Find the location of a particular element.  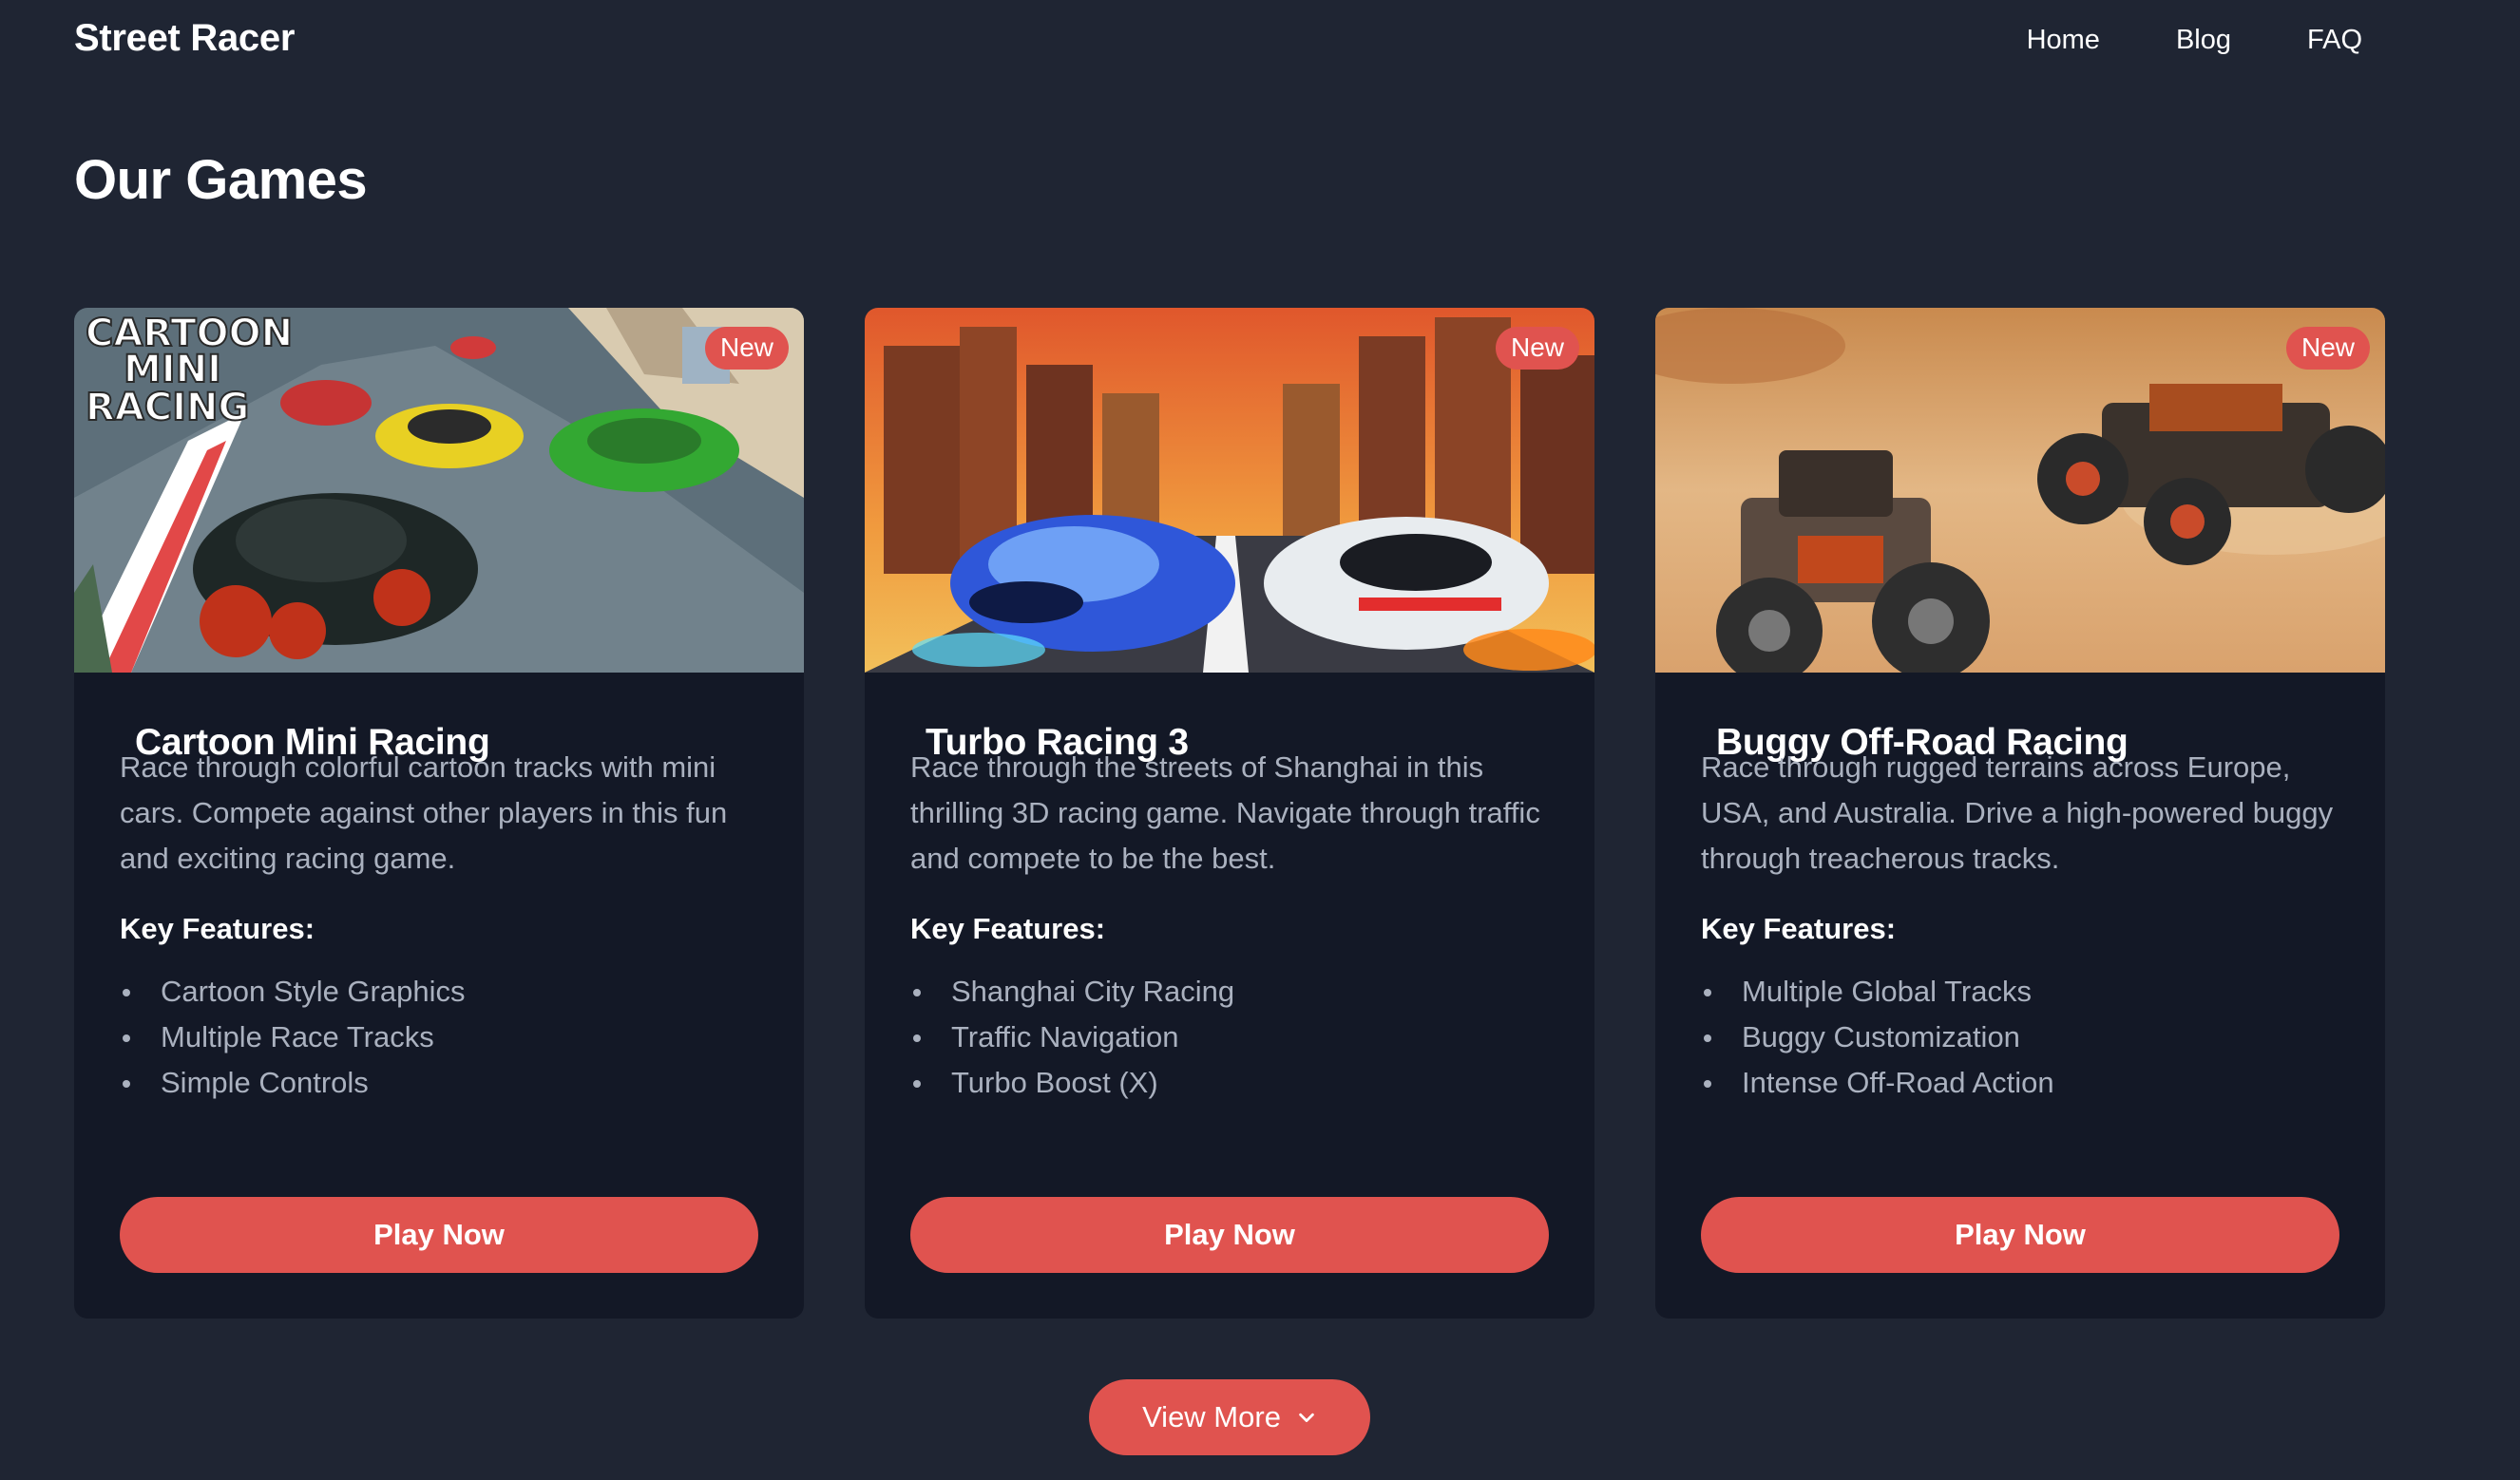

feature-item: Multiple Race Tracks is located at coordinates (292, 1037).